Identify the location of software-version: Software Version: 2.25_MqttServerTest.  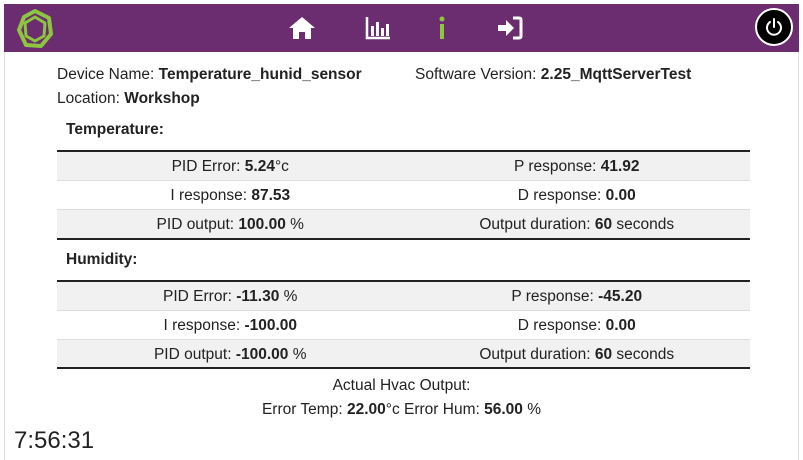
(553, 75).